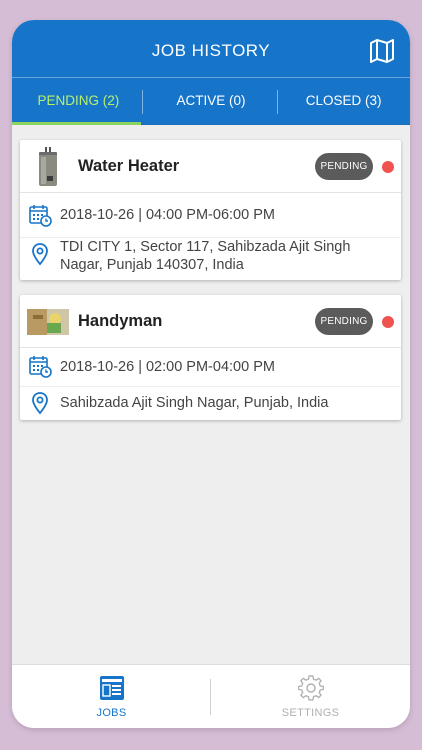  What do you see at coordinates (310, 713) in the screenshot?
I see `nav-settings-label: SETTINGS` at bounding box center [310, 713].